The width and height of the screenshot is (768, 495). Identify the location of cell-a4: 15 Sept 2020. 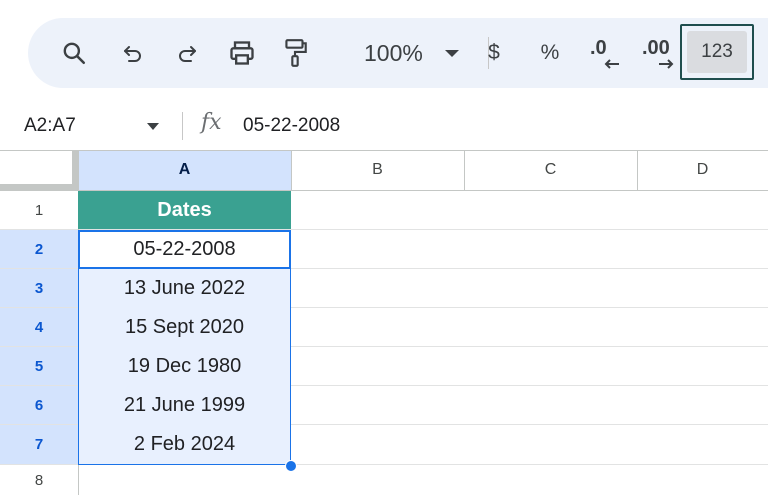
(184, 327).